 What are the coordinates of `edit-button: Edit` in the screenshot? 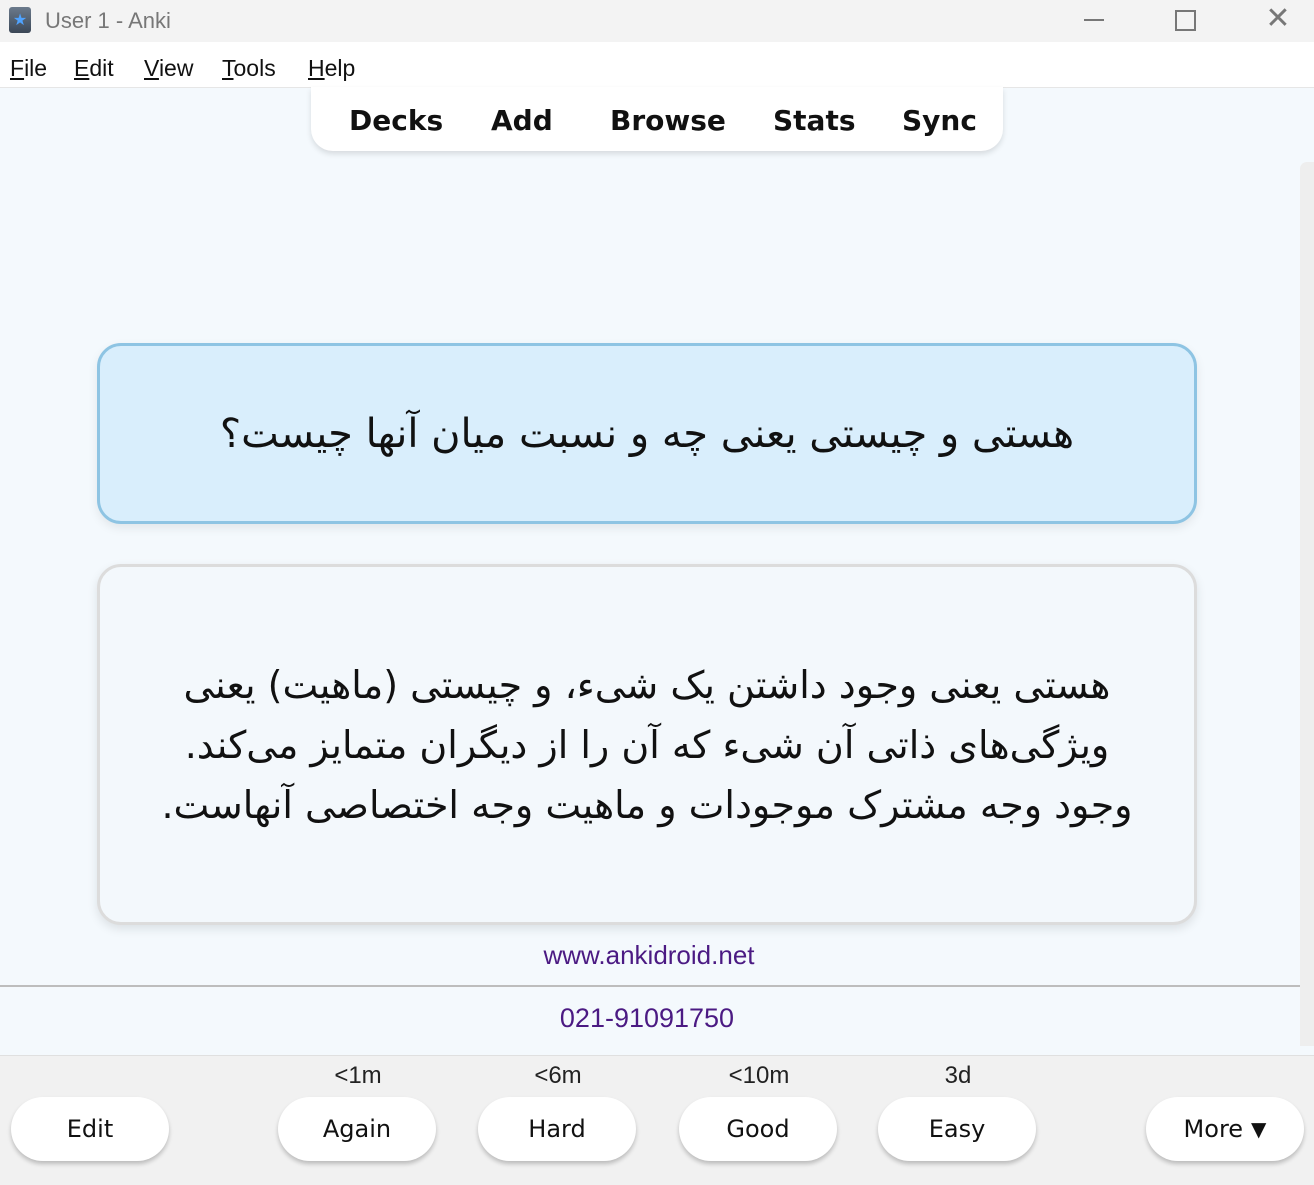 It's located at (90, 1129).